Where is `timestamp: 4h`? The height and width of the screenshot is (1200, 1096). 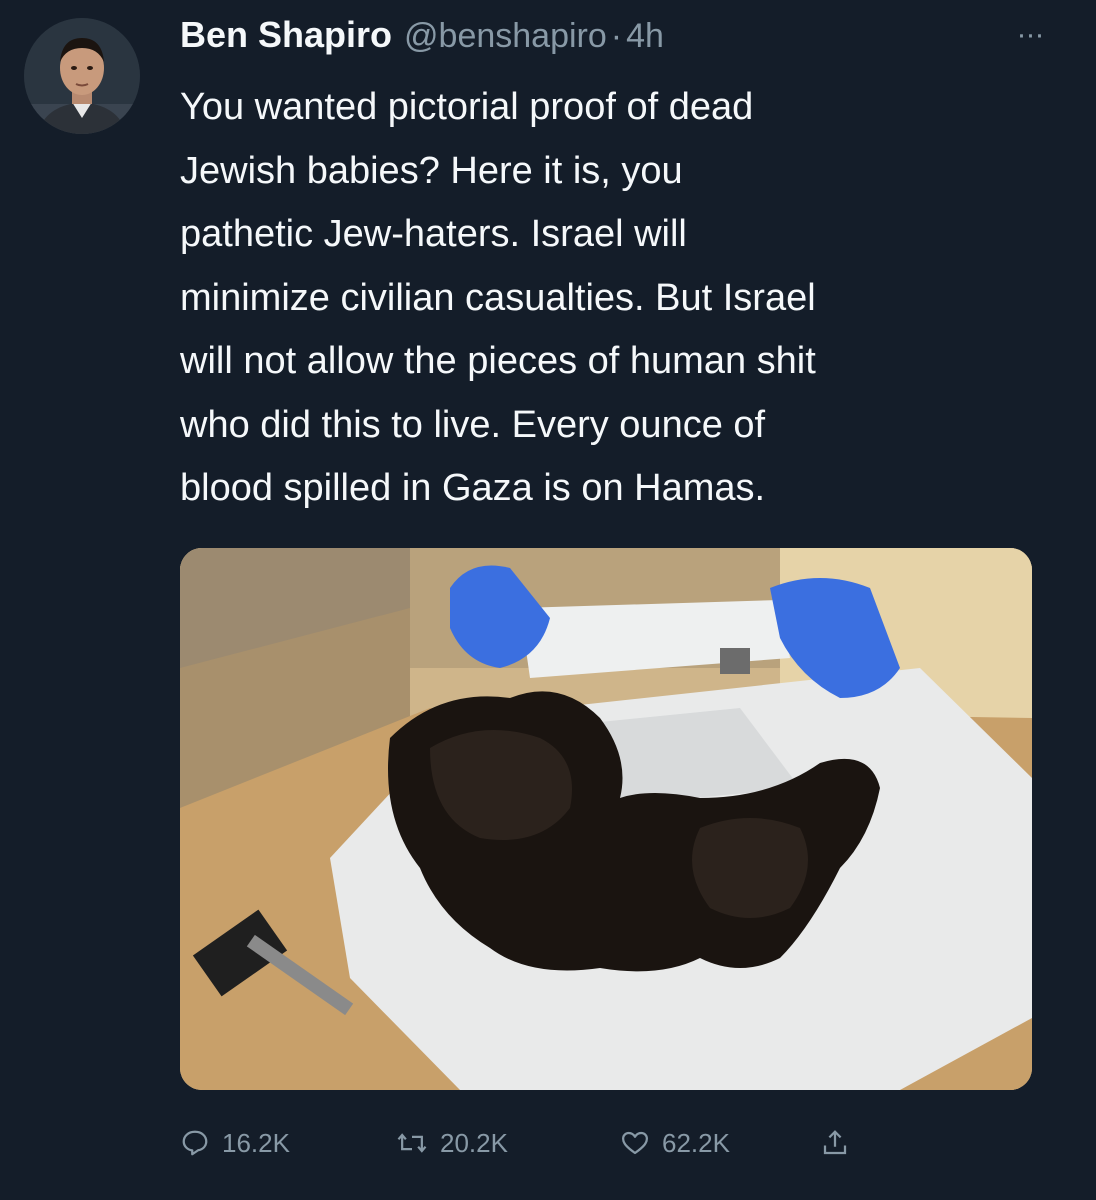
timestamp: 4h is located at coordinates (645, 36).